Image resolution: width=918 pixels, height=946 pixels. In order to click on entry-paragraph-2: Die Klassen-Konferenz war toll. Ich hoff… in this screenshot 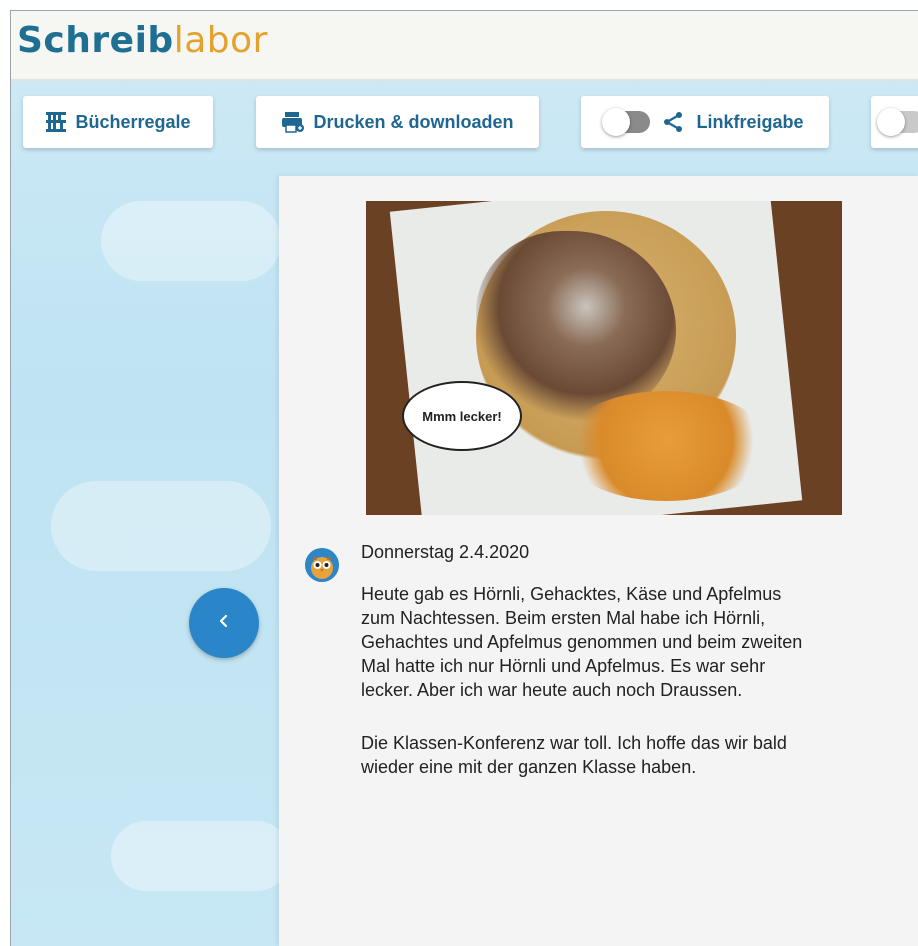, I will do `click(621, 755)`.